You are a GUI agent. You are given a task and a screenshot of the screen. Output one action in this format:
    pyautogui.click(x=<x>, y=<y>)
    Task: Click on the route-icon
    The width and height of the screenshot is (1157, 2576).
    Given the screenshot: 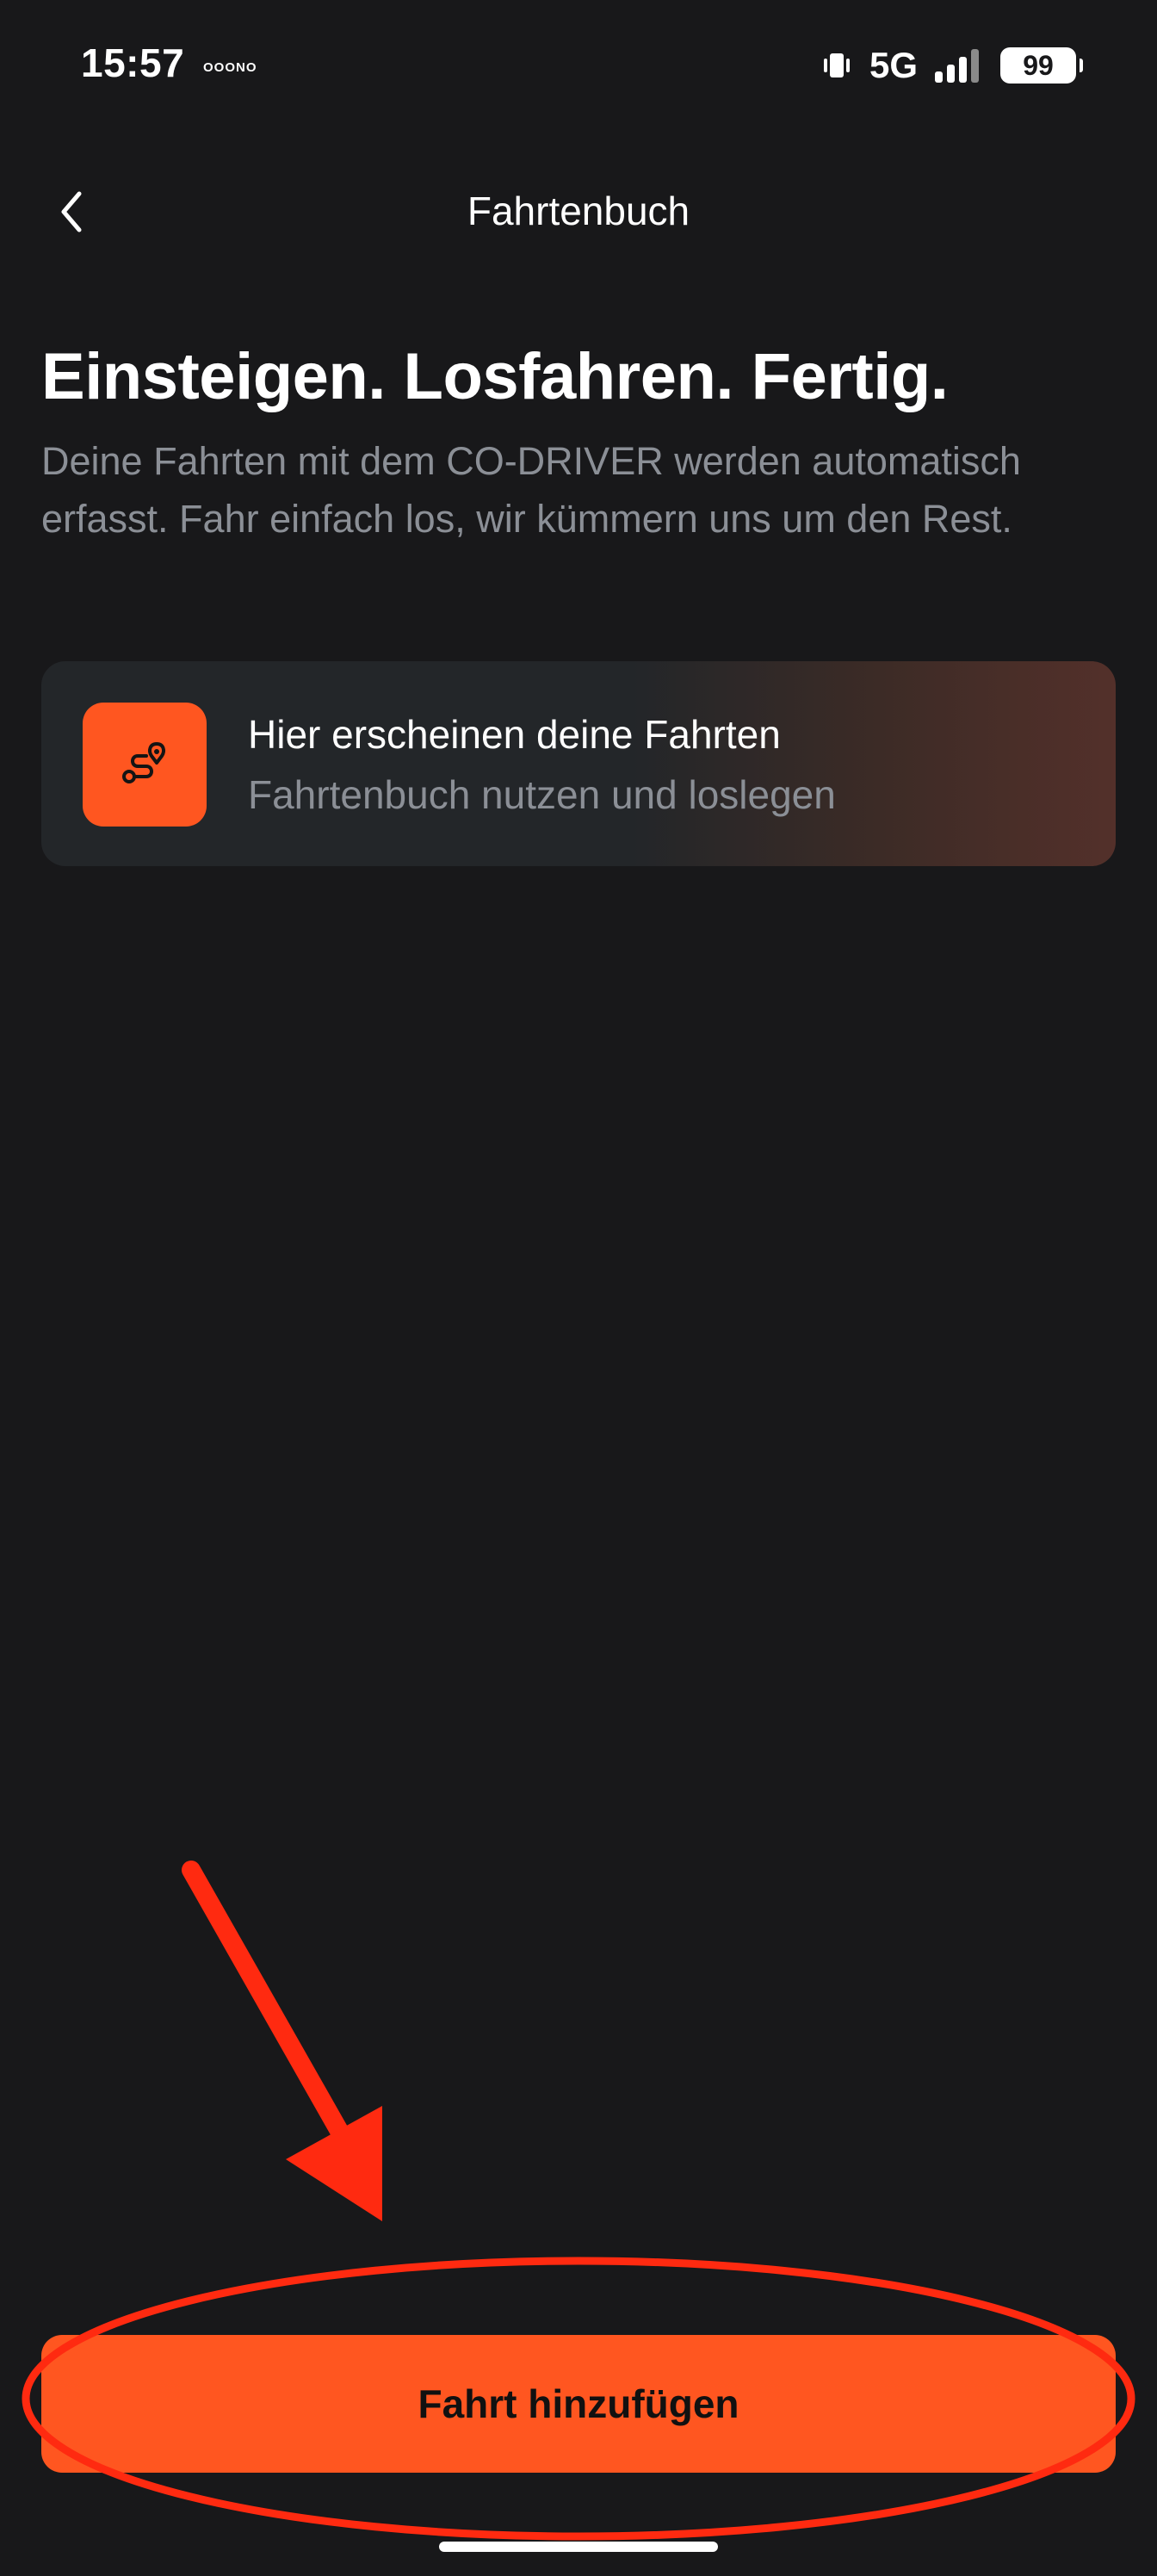 What is the action you would take?
    pyautogui.click(x=145, y=765)
    